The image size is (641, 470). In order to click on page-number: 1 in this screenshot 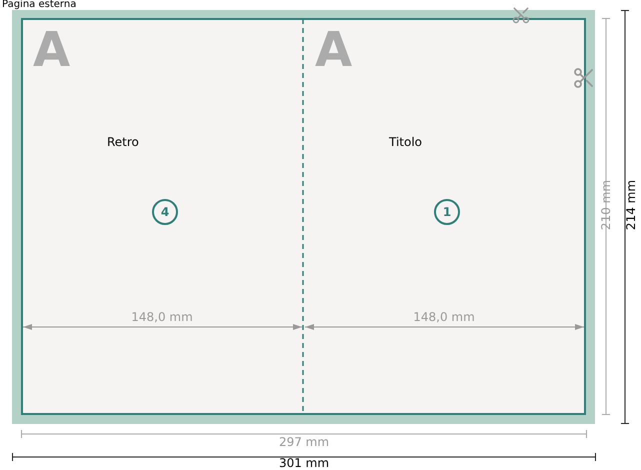, I will do `click(447, 212)`.